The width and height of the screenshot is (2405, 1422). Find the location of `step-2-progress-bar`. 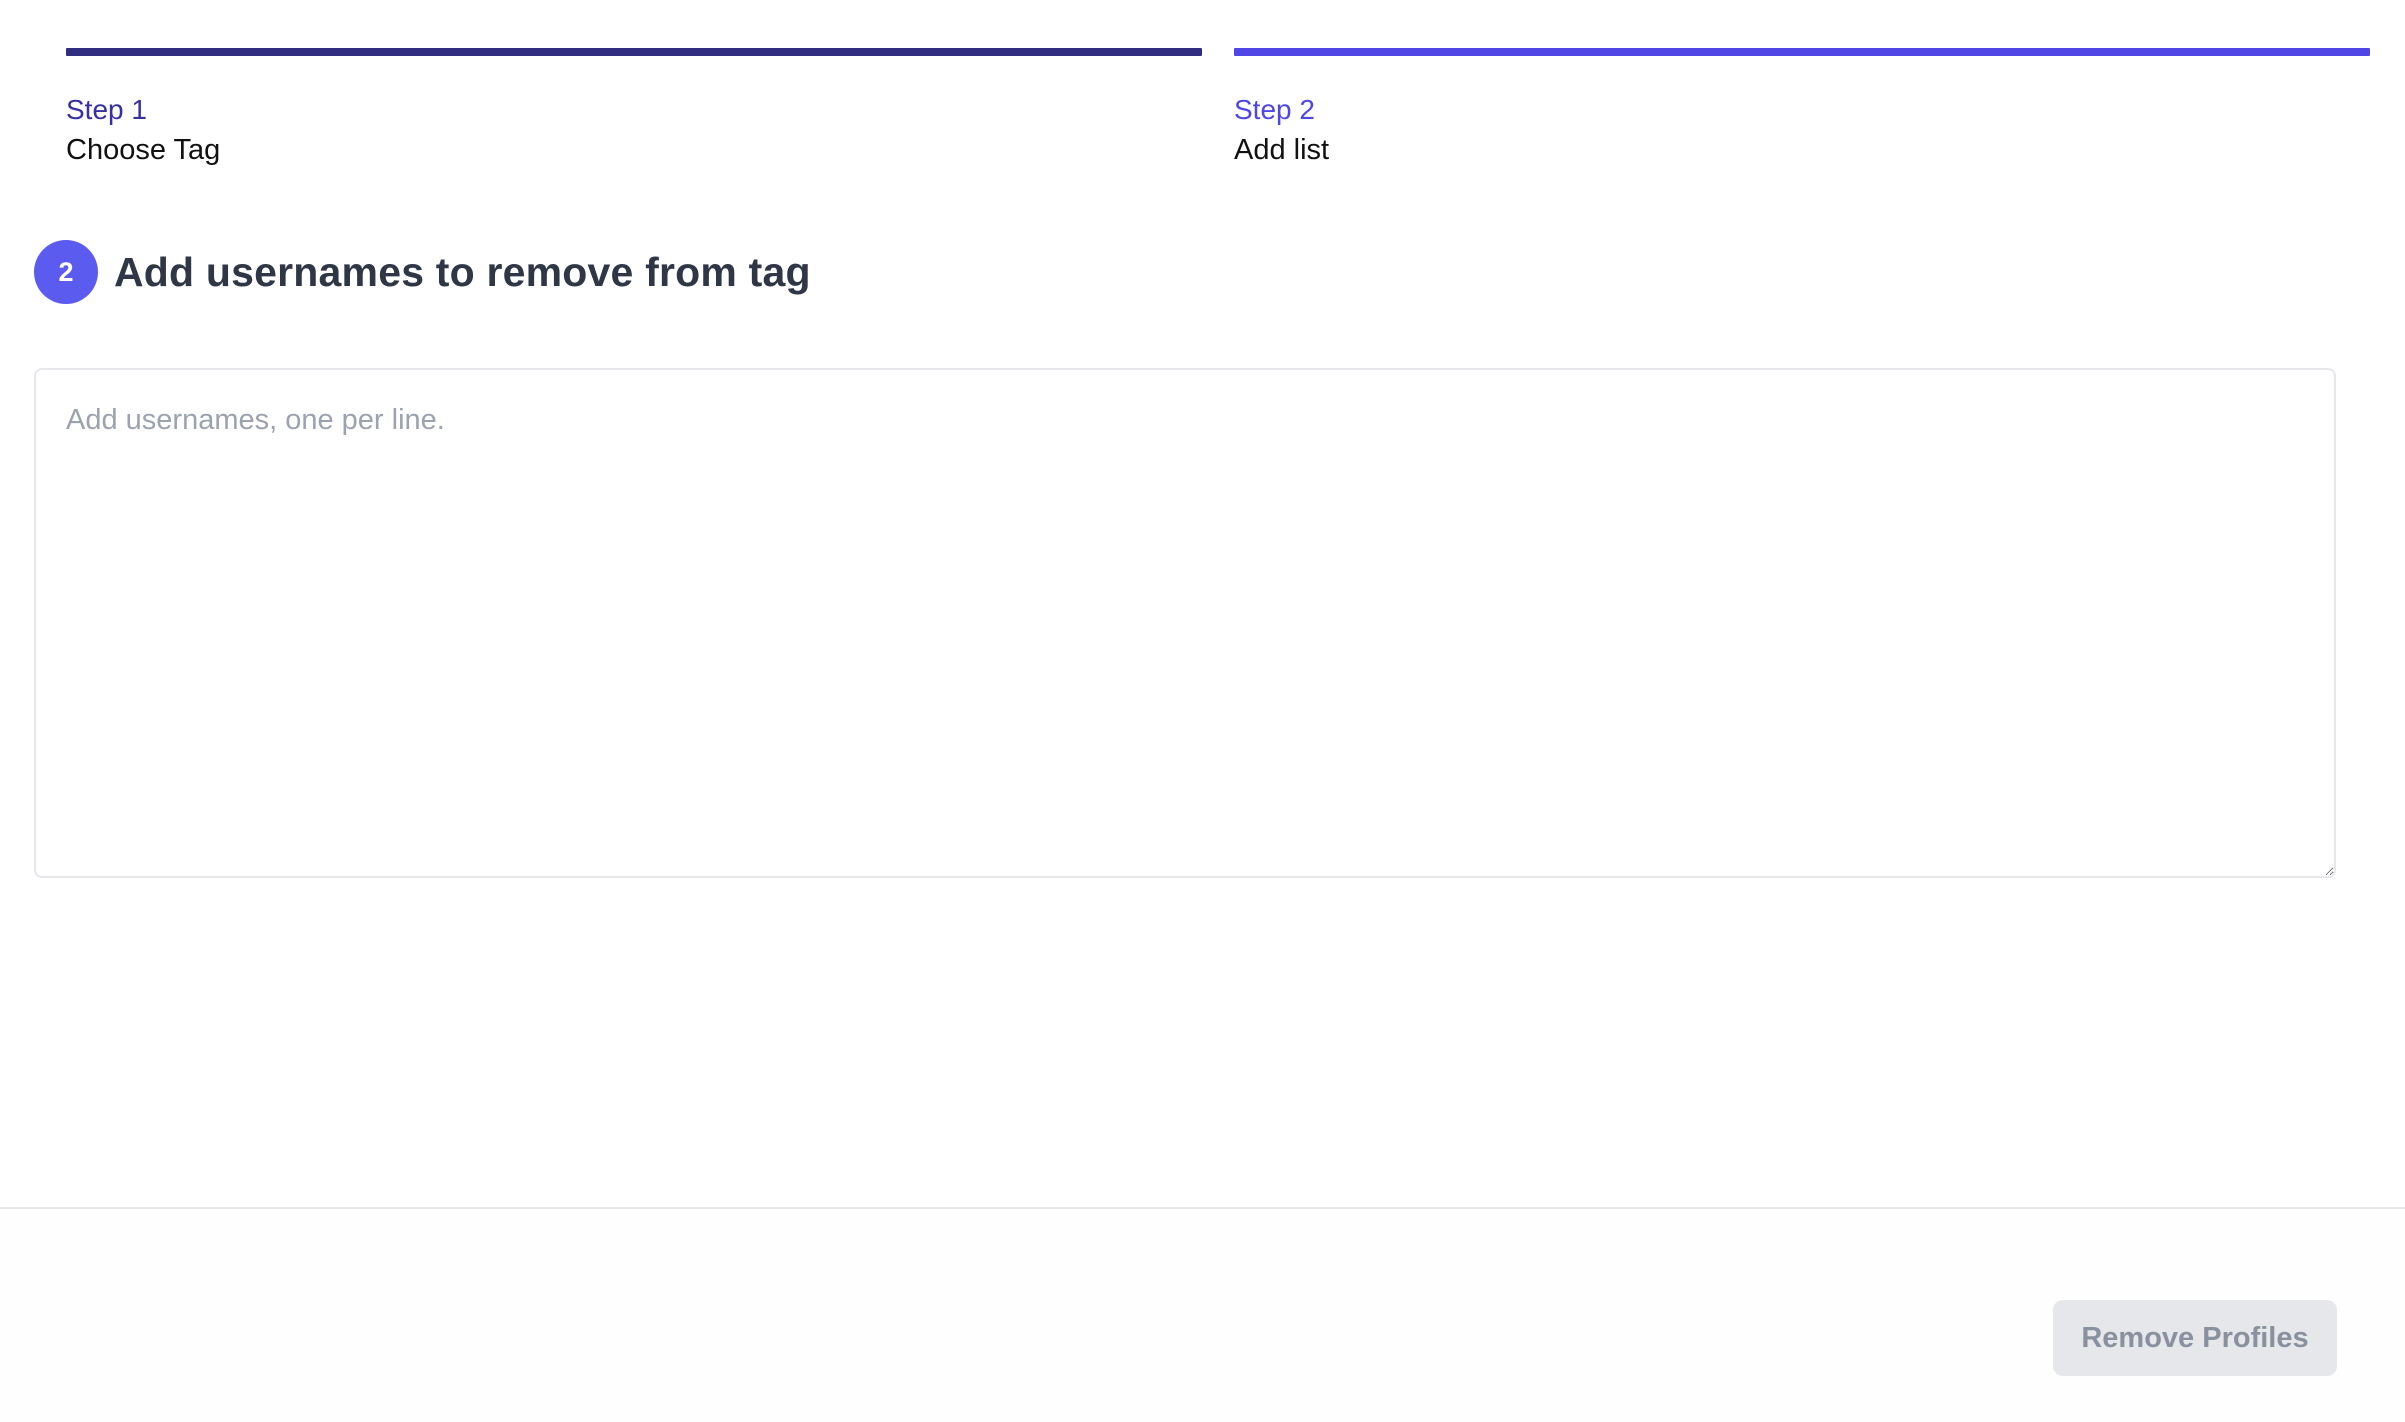

step-2-progress-bar is located at coordinates (1802, 52).